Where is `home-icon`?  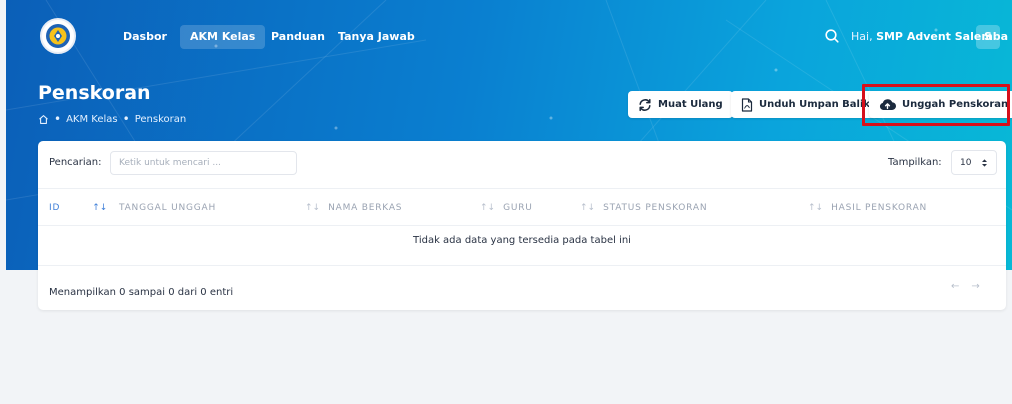
home-icon is located at coordinates (43, 119).